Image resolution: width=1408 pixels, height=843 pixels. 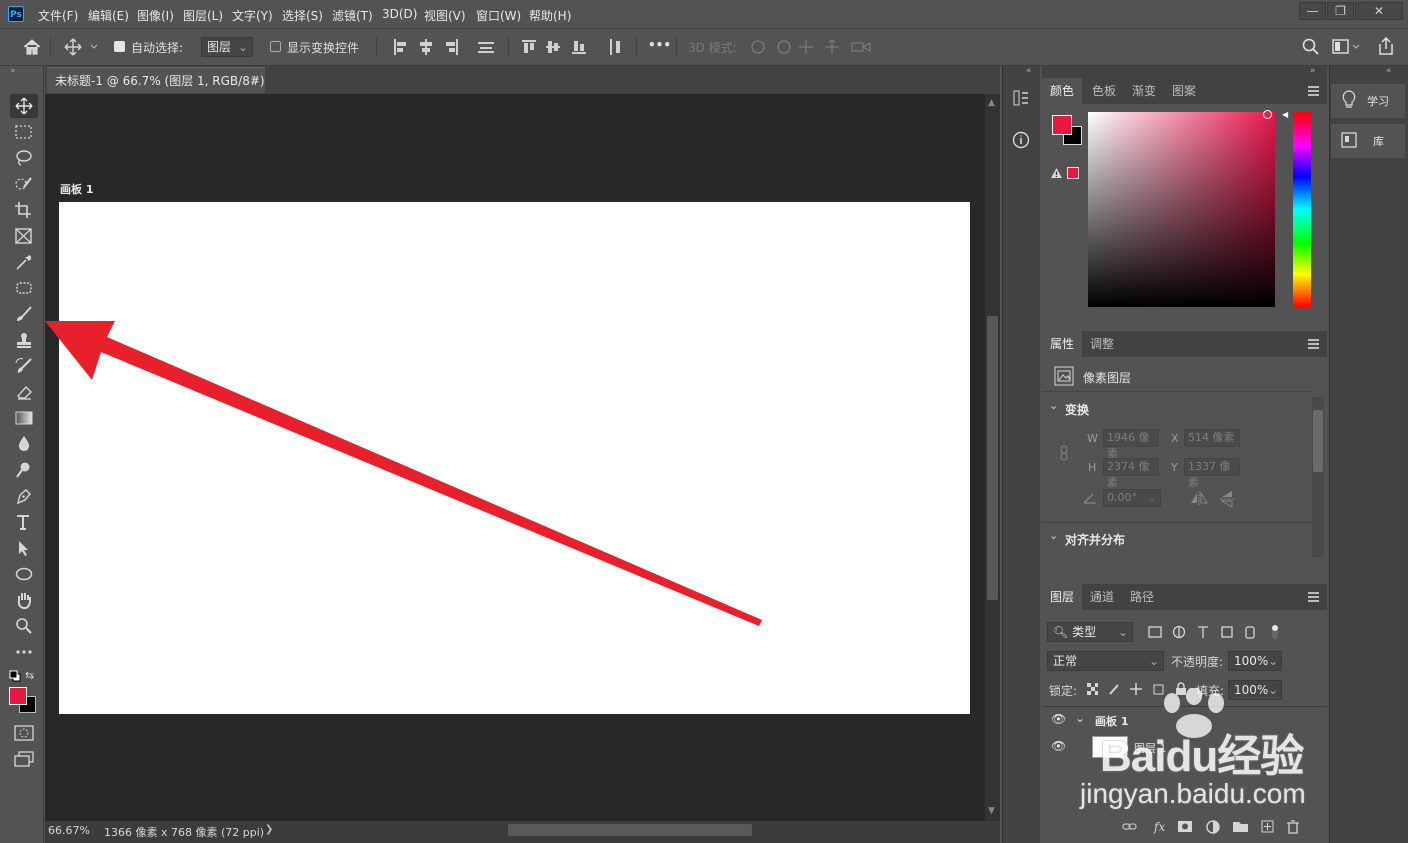 I want to click on brush-tool, so click(x=24, y=314).